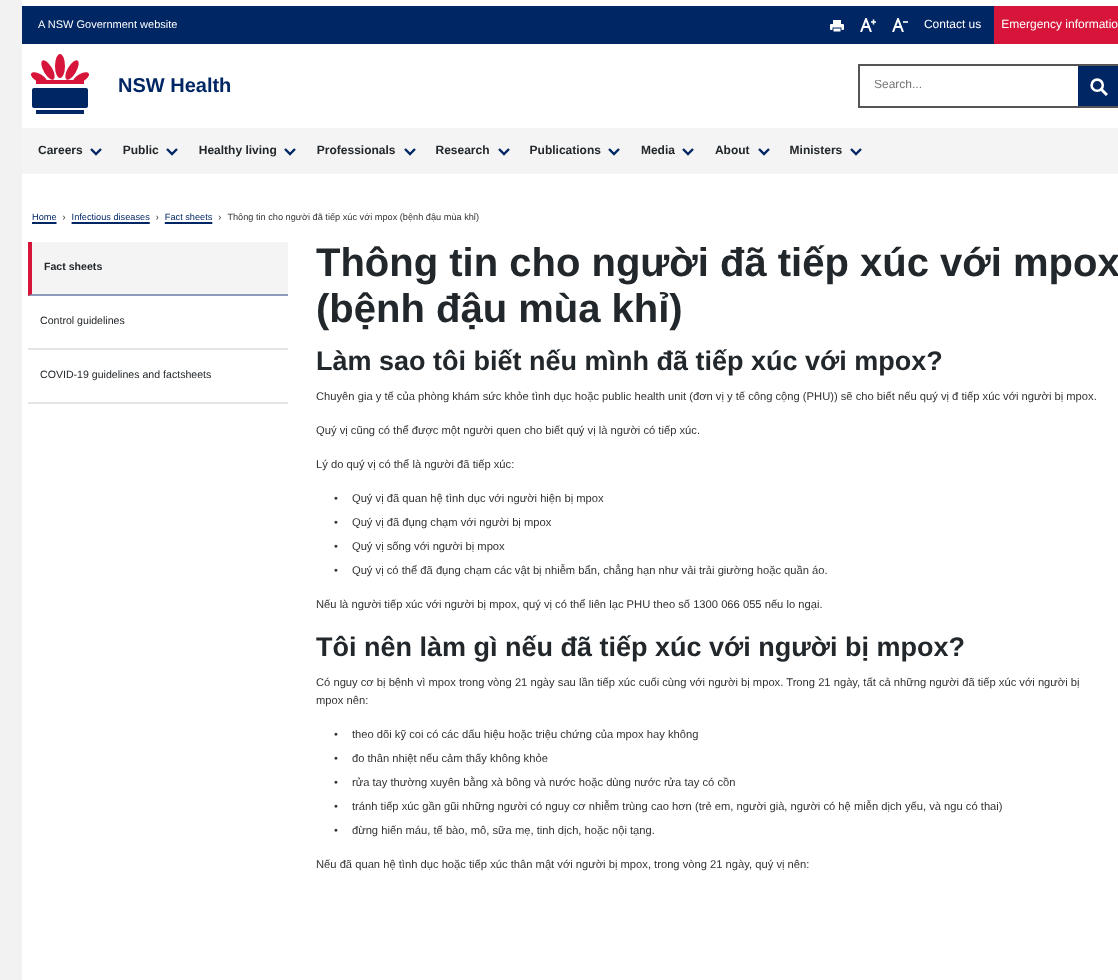 The width and height of the screenshot is (1118, 980). I want to click on section-heading: Làm sao tôi biết nếu mình đã tiếp xúc với mpox?, so click(630, 361).